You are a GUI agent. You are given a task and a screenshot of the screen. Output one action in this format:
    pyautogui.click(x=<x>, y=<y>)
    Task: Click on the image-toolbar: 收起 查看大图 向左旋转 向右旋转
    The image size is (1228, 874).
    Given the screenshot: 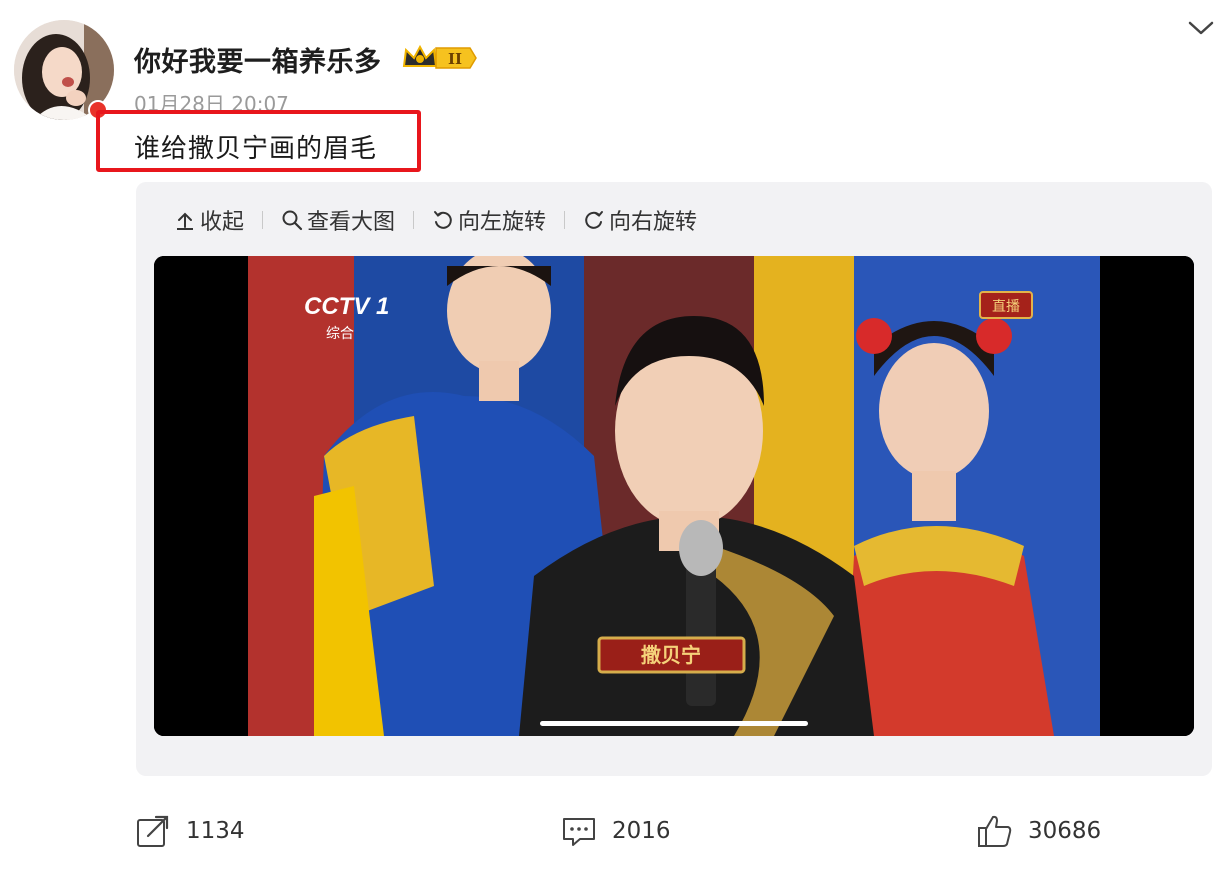 What is the action you would take?
    pyautogui.click(x=435, y=220)
    